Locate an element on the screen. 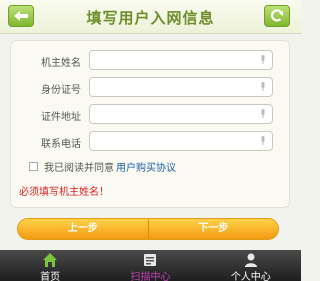  step-button-group: 上一步 下一步 is located at coordinates (148, 229).